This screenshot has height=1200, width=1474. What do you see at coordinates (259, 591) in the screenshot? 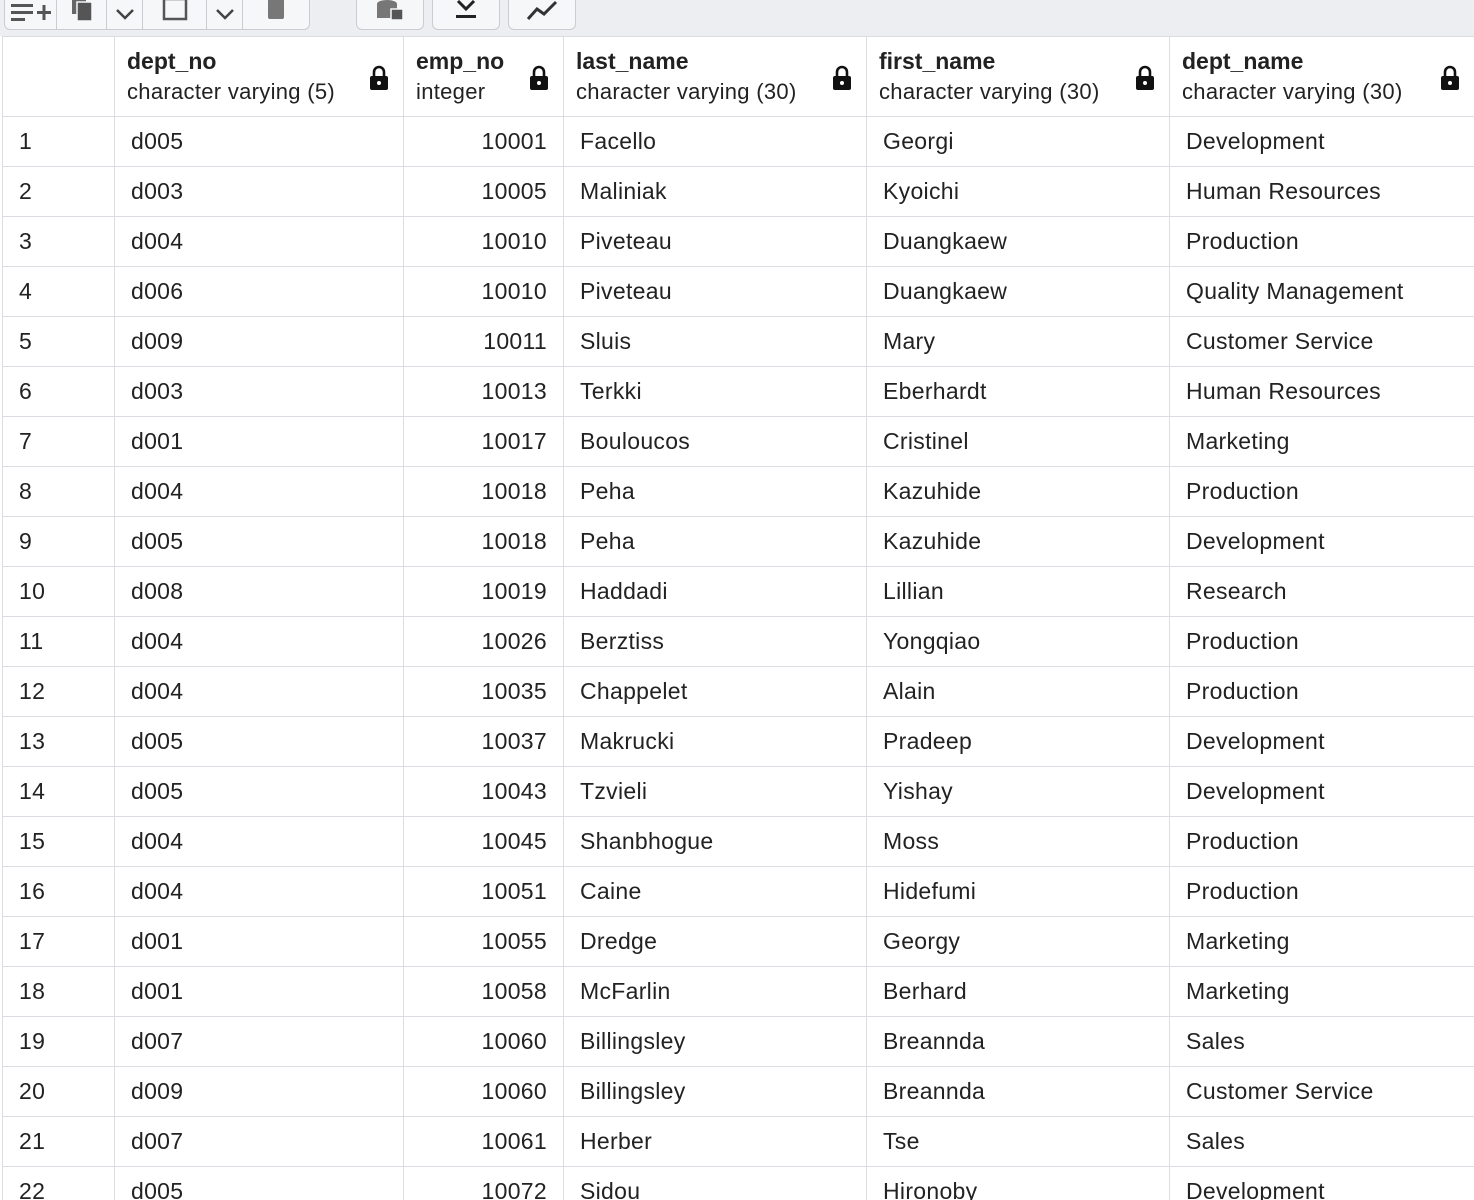
I see `dept-no-cell: d008` at bounding box center [259, 591].